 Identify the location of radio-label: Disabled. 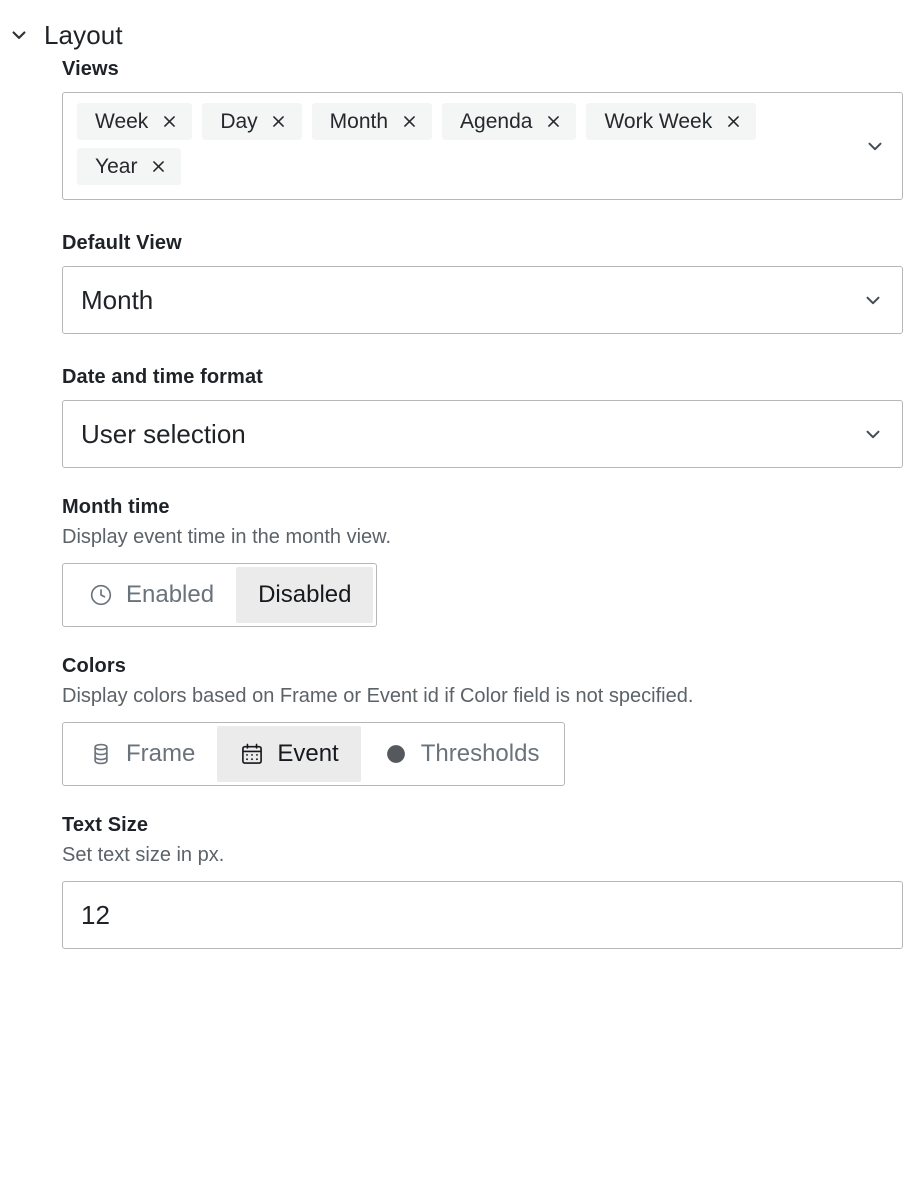
(305, 594).